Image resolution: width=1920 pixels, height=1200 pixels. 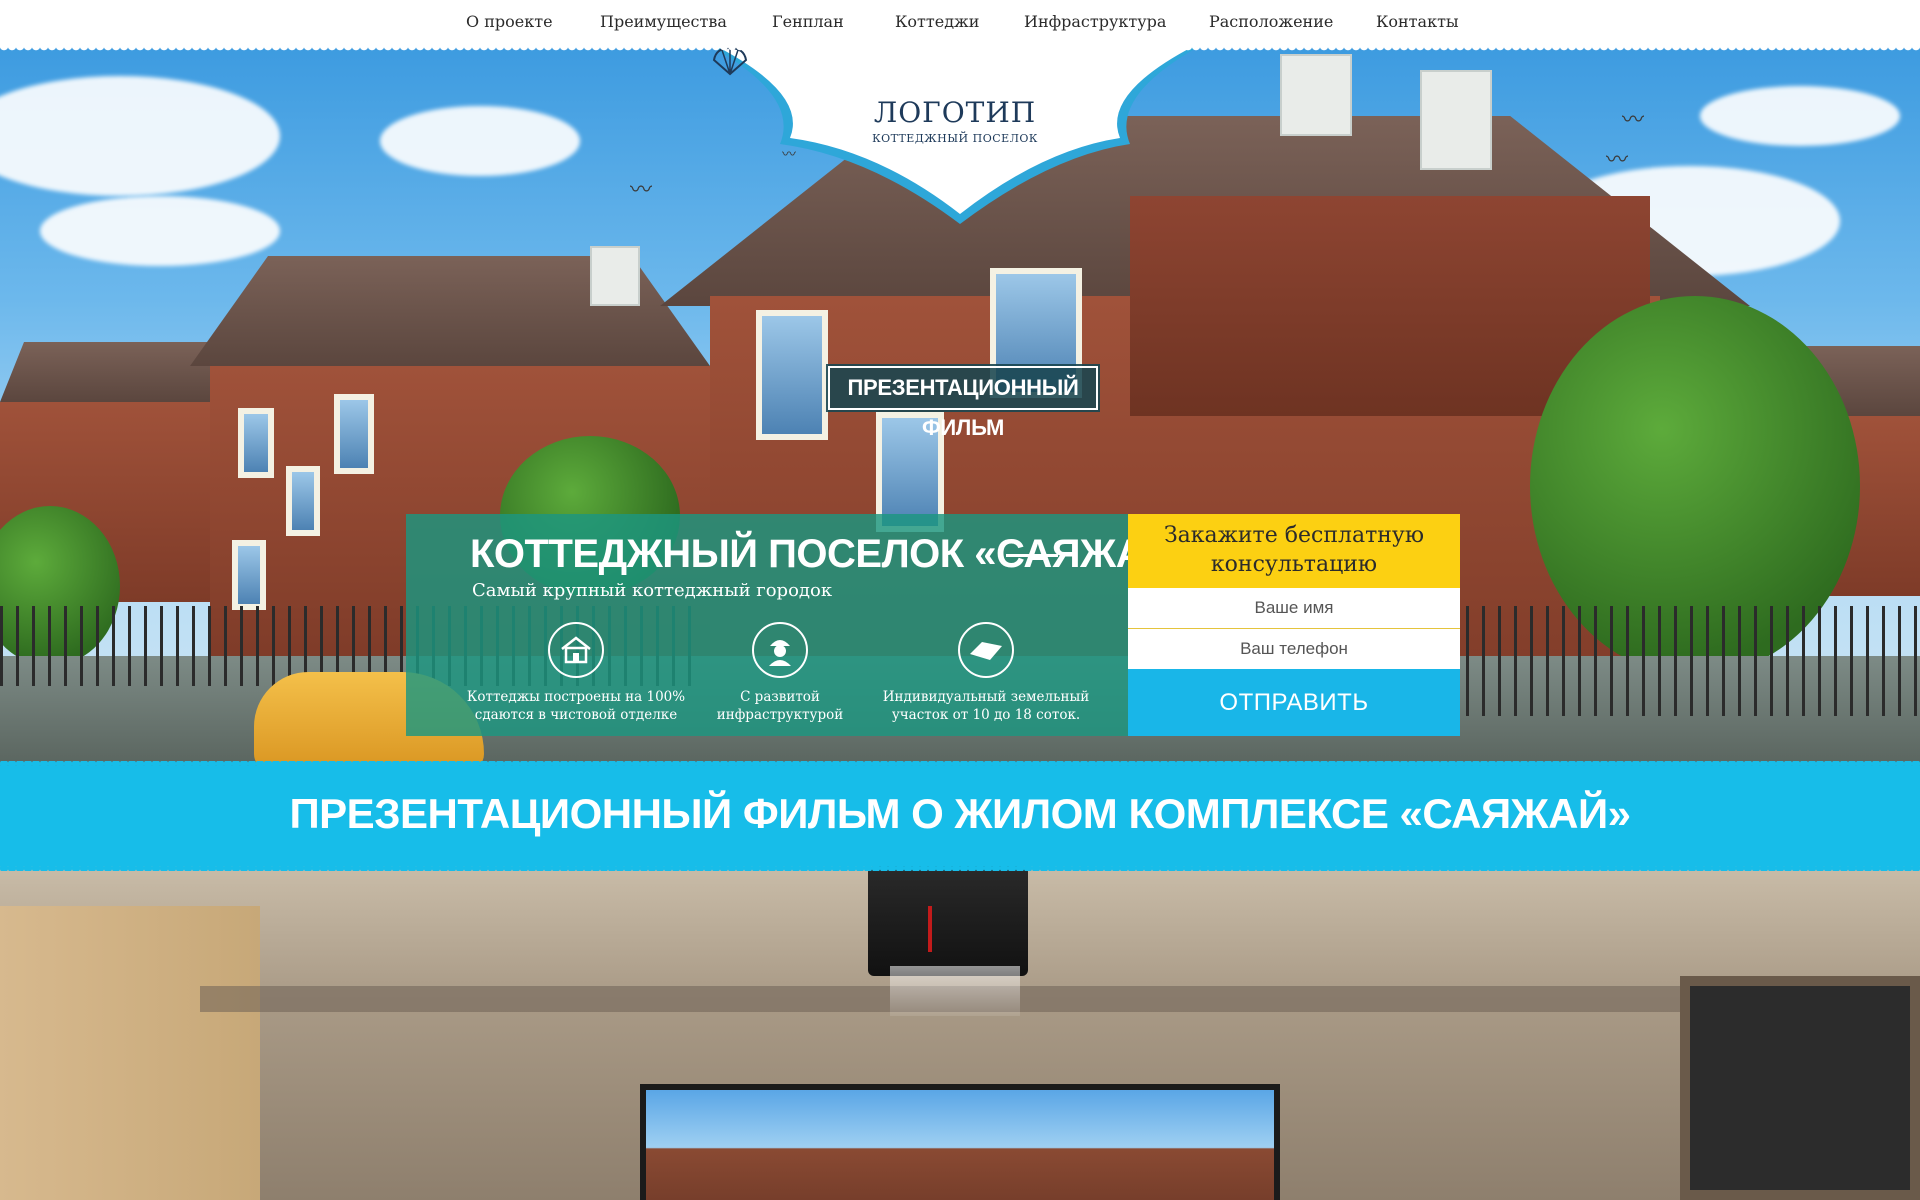 What do you see at coordinates (955, 112) in the screenshot?
I see `logo-title: ЛОГОТИП` at bounding box center [955, 112].